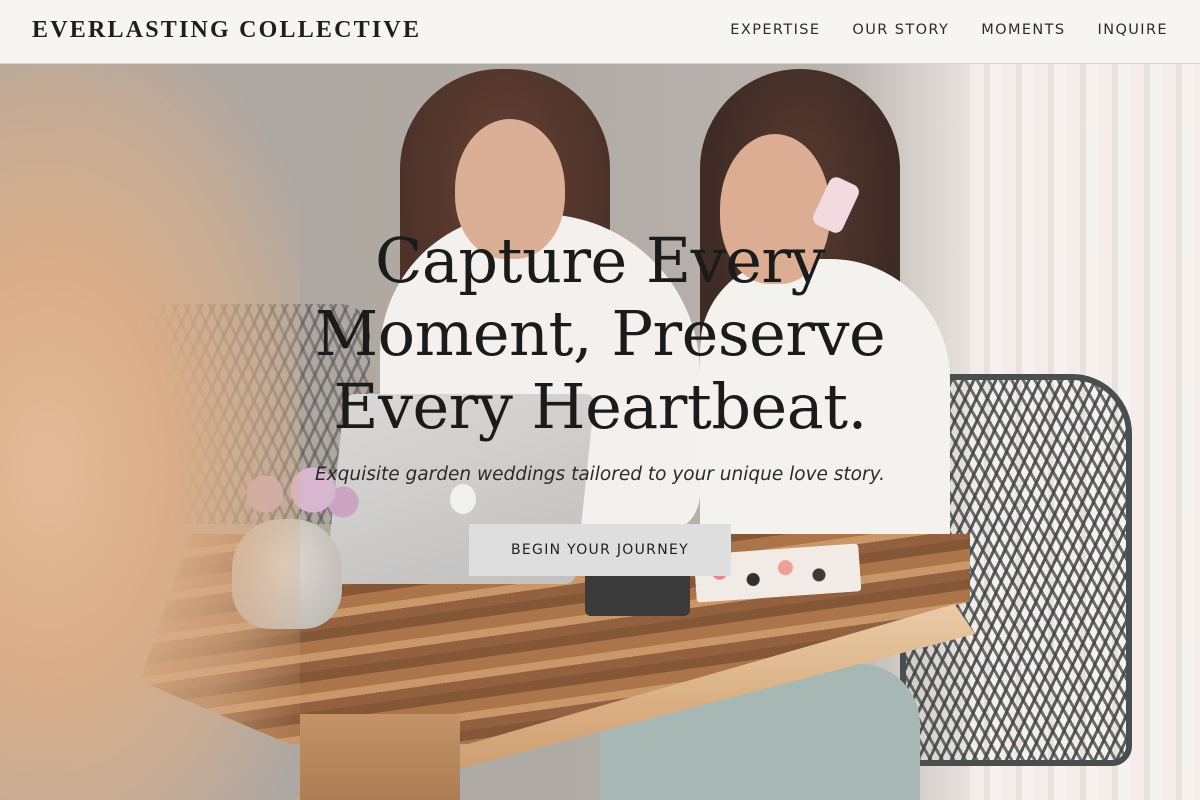 This screenshot has height=800, width=1200. Describe the element at coordinates (600, 550) in the screenshot. I see `begin-journey-button: BEGIN YOUR JOURNEY` at that location.